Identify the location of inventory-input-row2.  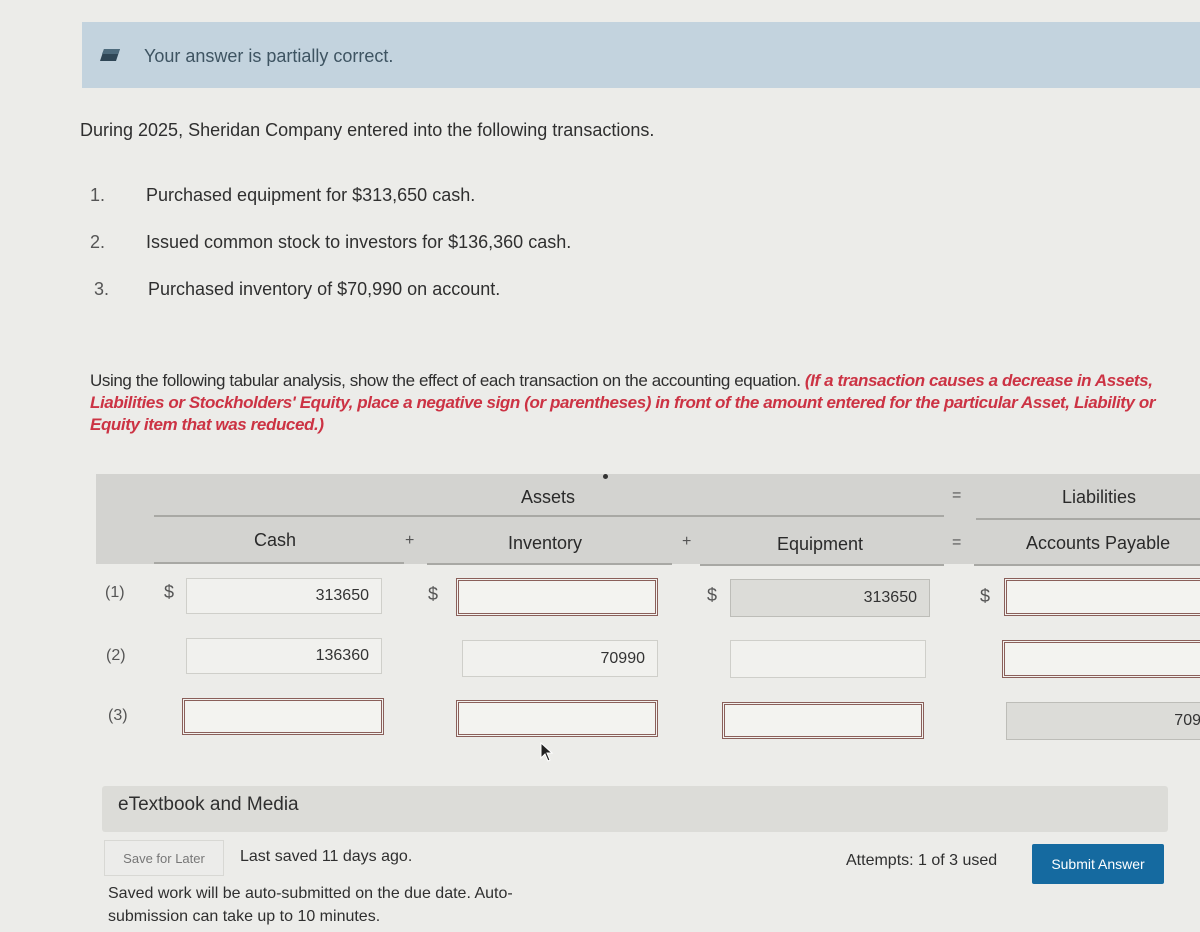
(560, 658).